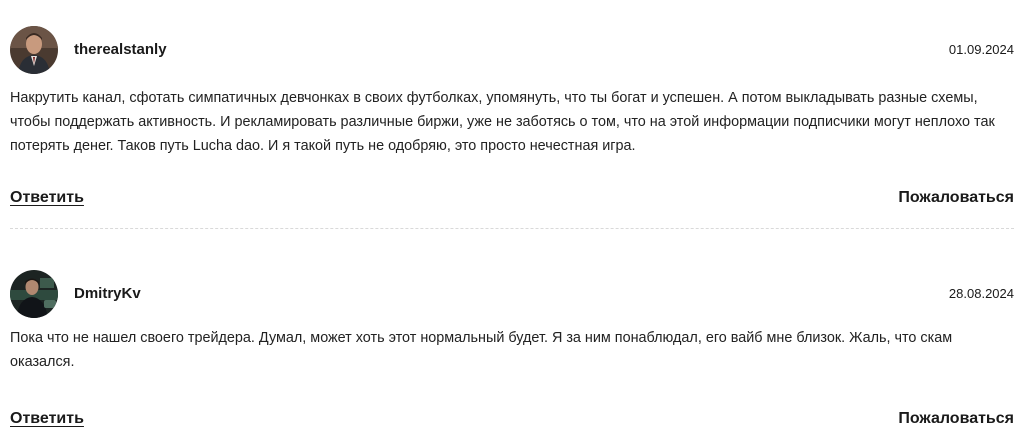  What do you see at coordinates (120, 50) in the screenshot?
I see `username: therealstanly` at bounding box center [120, 50].